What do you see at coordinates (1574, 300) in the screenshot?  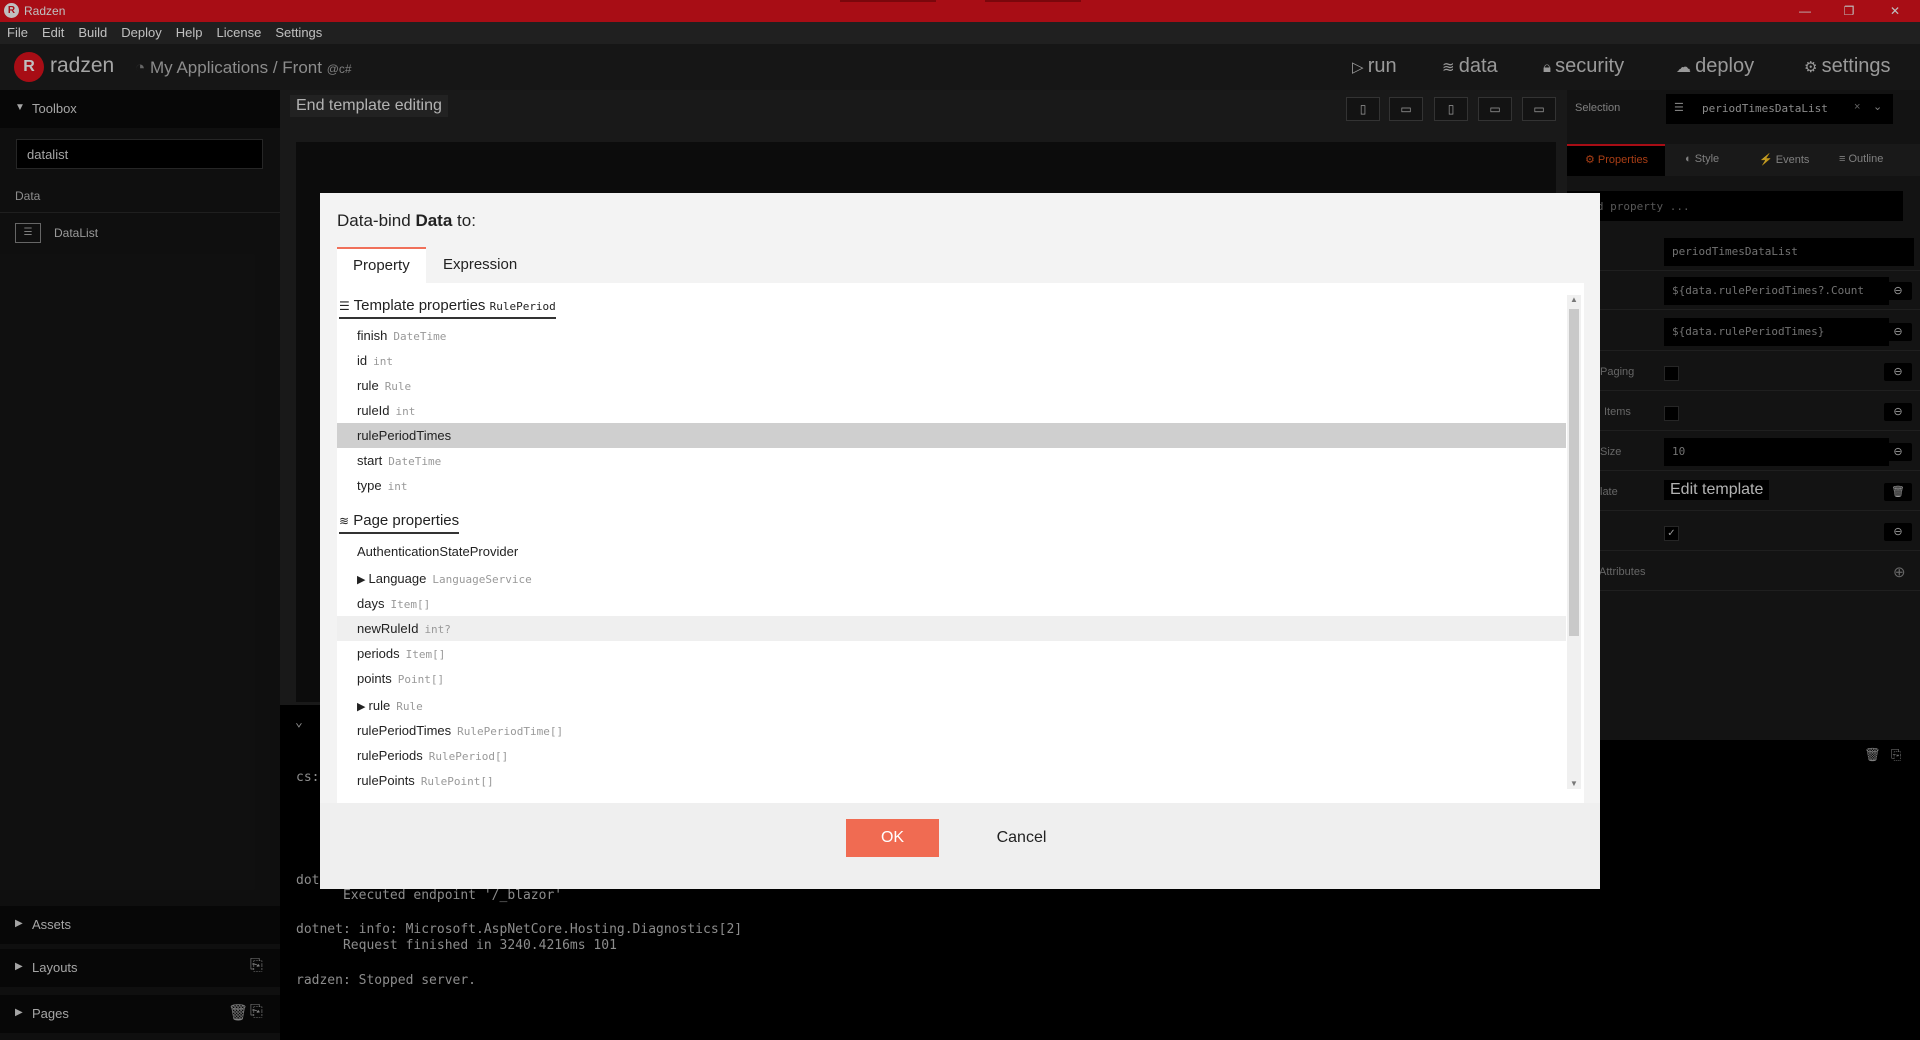 I see `scroll-up-icon: ▲` at bounding box center [1574, 300].